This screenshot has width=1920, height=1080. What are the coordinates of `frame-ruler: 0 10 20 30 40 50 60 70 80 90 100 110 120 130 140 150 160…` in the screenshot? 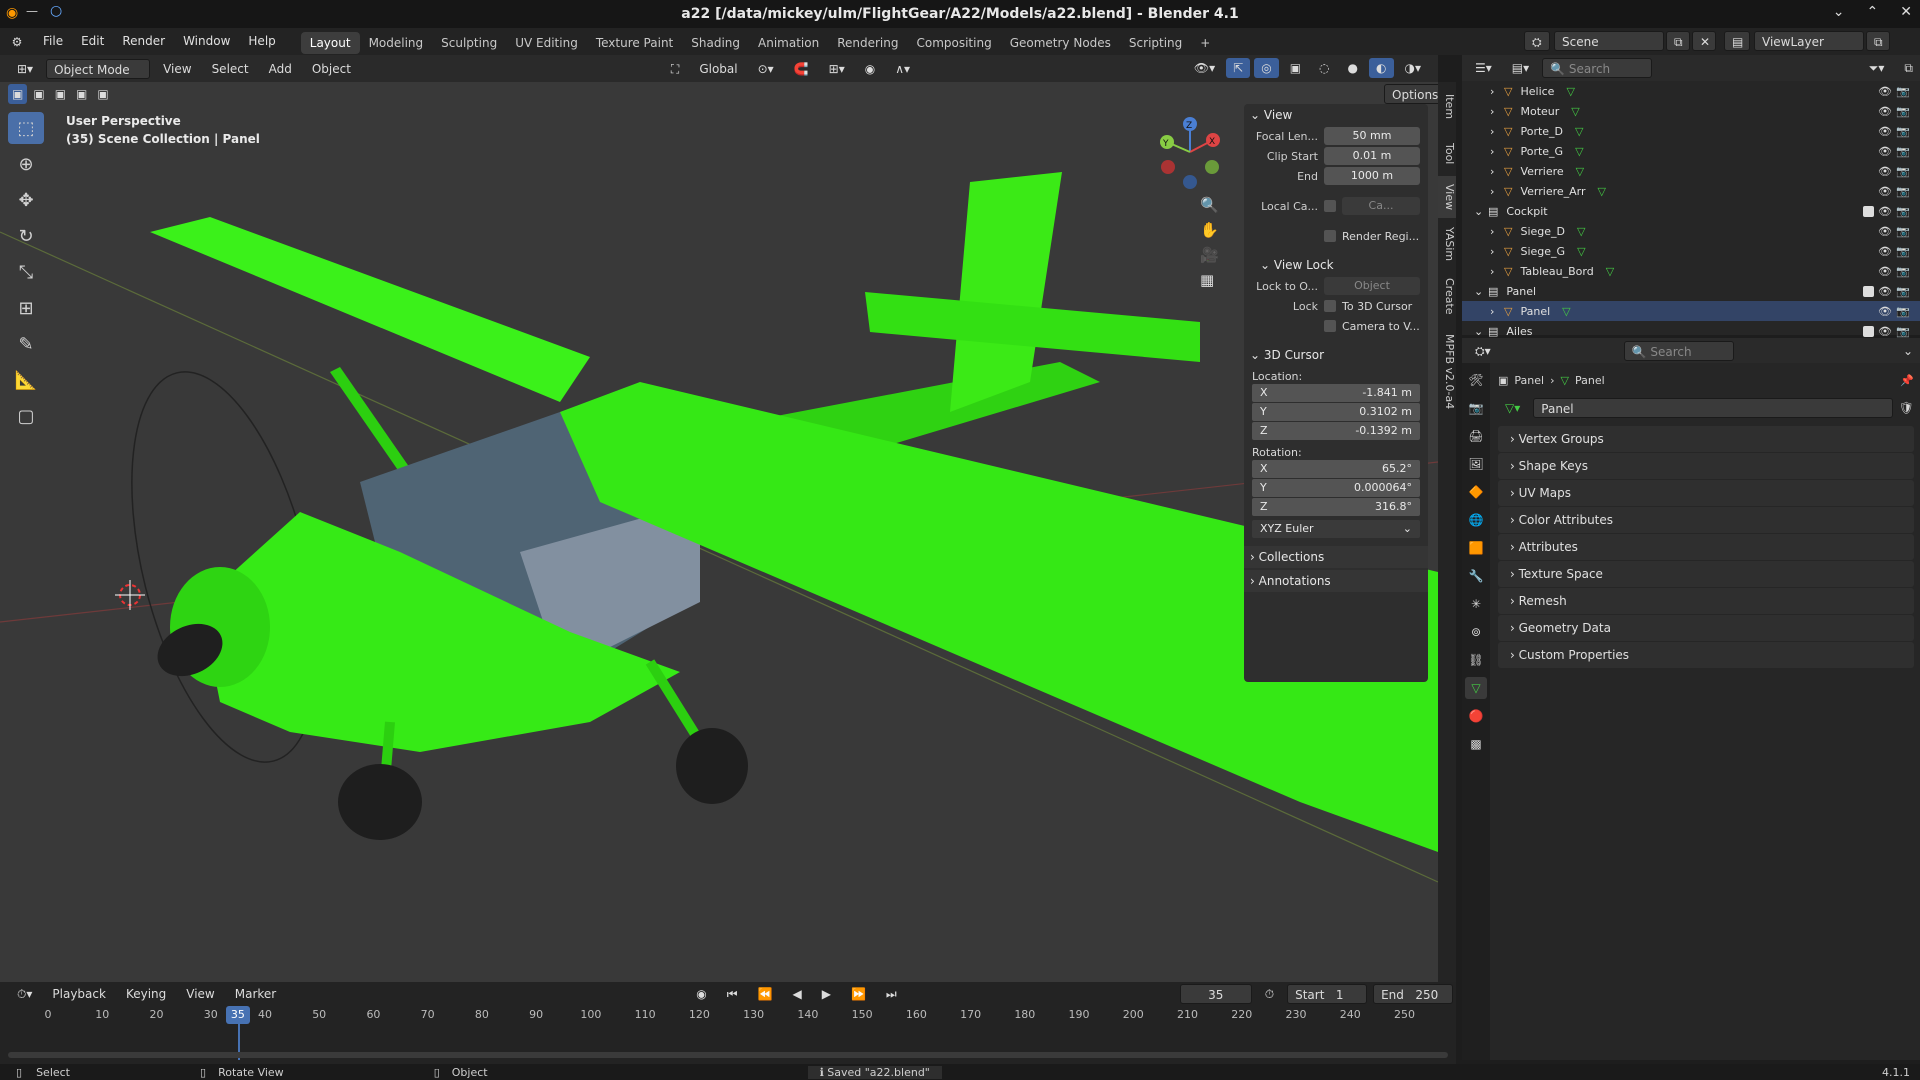 It's located at (720, 1033).